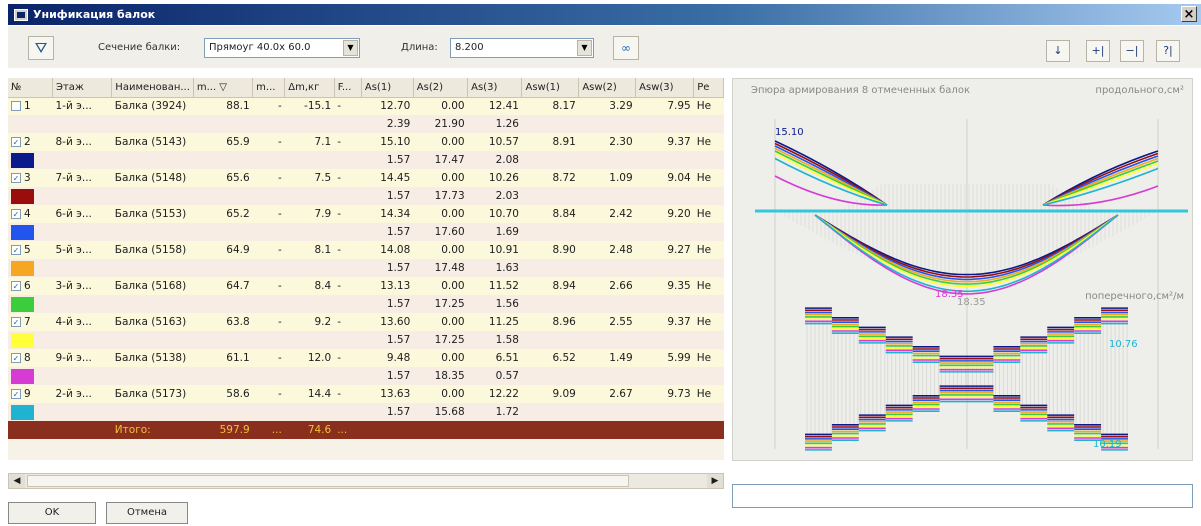 The height and width of the screenshot is (526, 1201). Describe the element at coordinates (607, 88) in the screenshot. I see `col-header: Asw(2)` at that location.